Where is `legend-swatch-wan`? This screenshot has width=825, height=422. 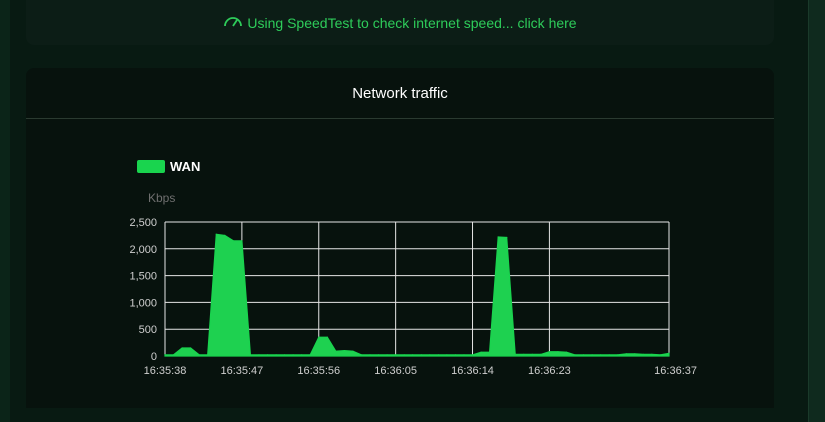
legend-swatch-wan is located at coordinates (151, 166).